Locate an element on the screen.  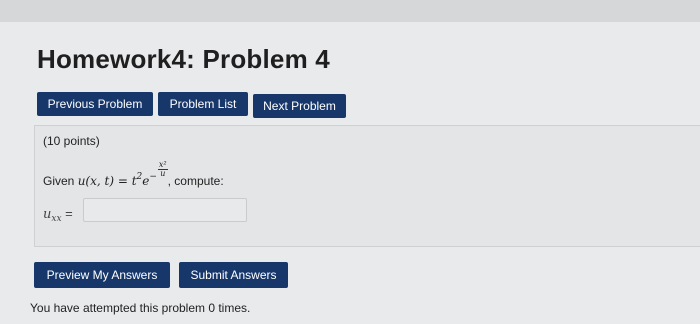
next-problem-button: Next Problem is located at coordinates (299, 106).